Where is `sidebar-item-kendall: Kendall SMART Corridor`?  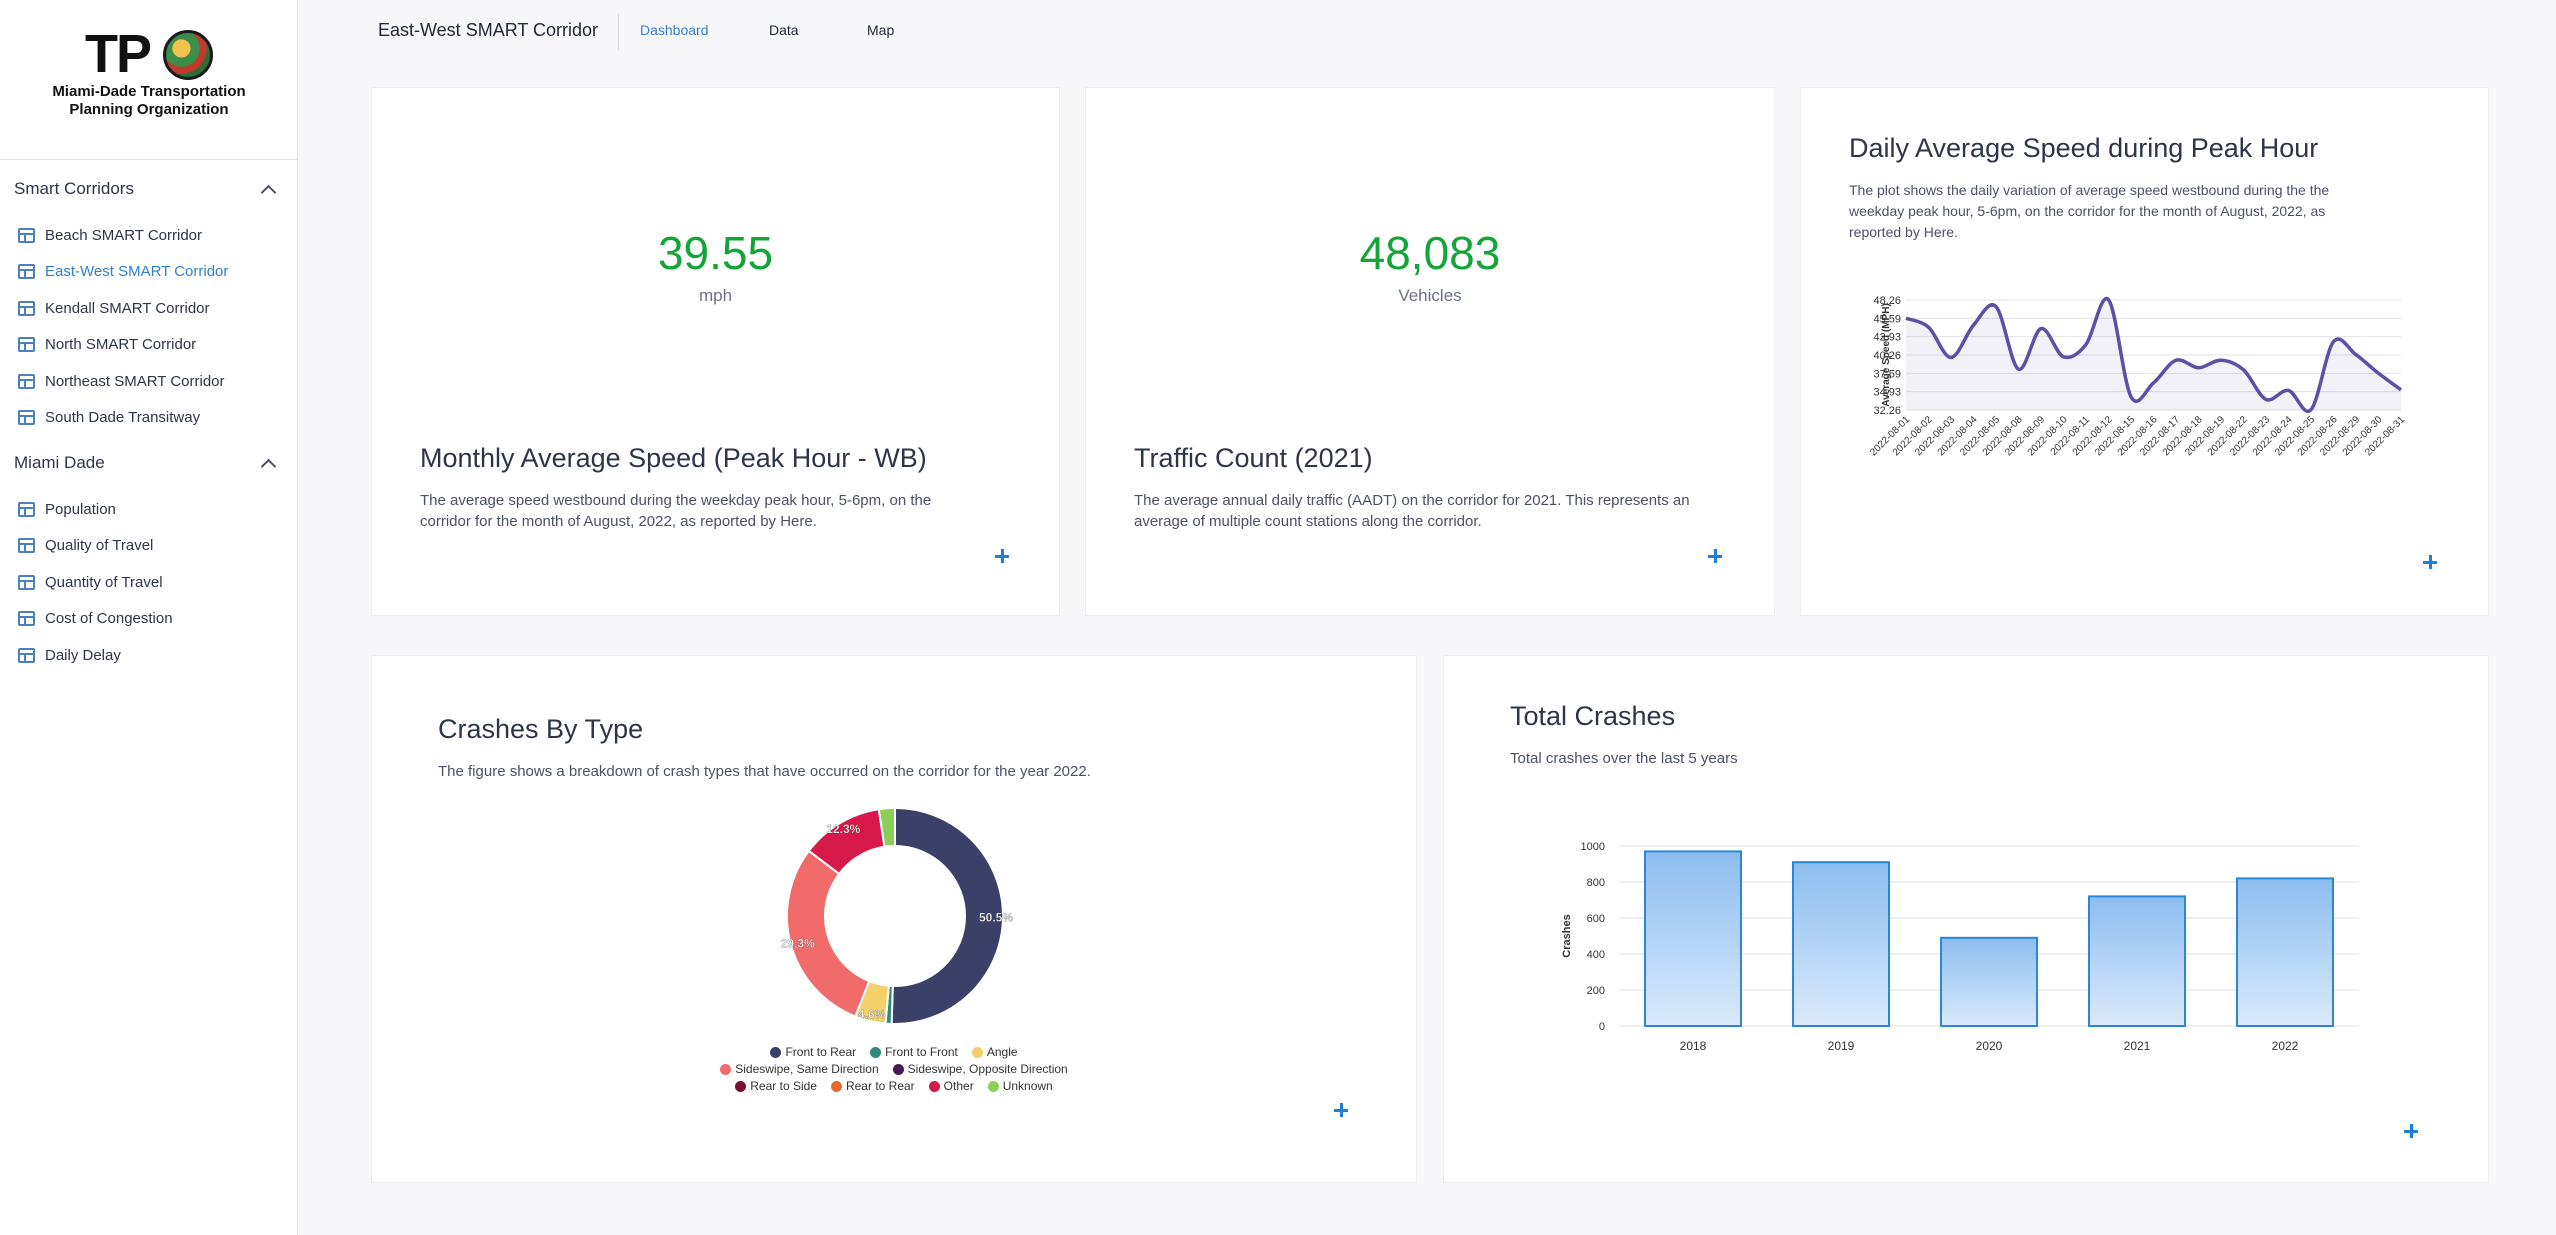 sidebar-item-kendall: Kendall SMART Corridor is located at coordinates (114, 308).